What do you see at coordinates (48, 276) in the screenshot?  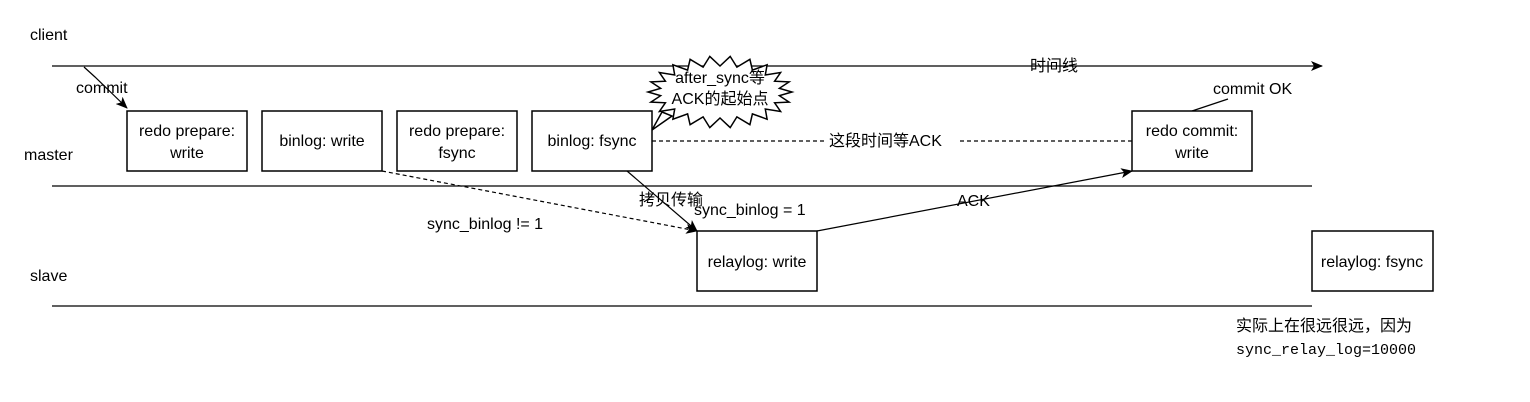 I see `lane-label-slave: slave` at bounding box center [48, 276].